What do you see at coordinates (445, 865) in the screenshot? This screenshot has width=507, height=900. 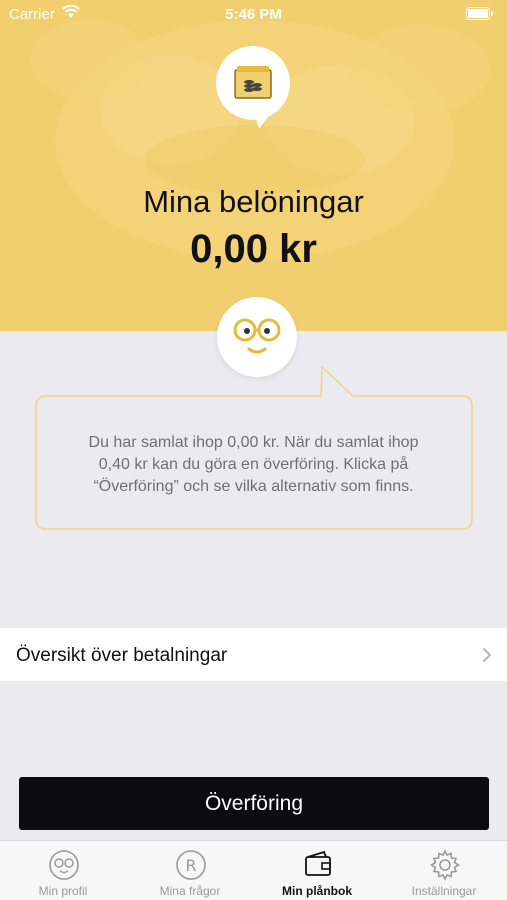 I see `gear-icon` at bounding box center [445, 865].